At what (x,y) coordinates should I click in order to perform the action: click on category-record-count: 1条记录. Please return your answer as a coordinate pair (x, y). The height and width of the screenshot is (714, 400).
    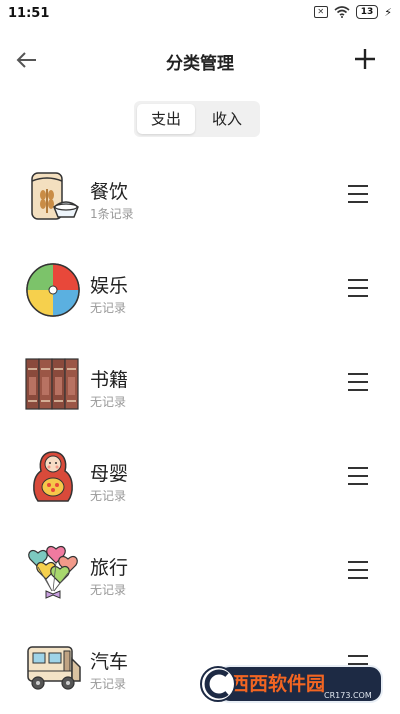
    Looking at the image, I should click on (112, 214).